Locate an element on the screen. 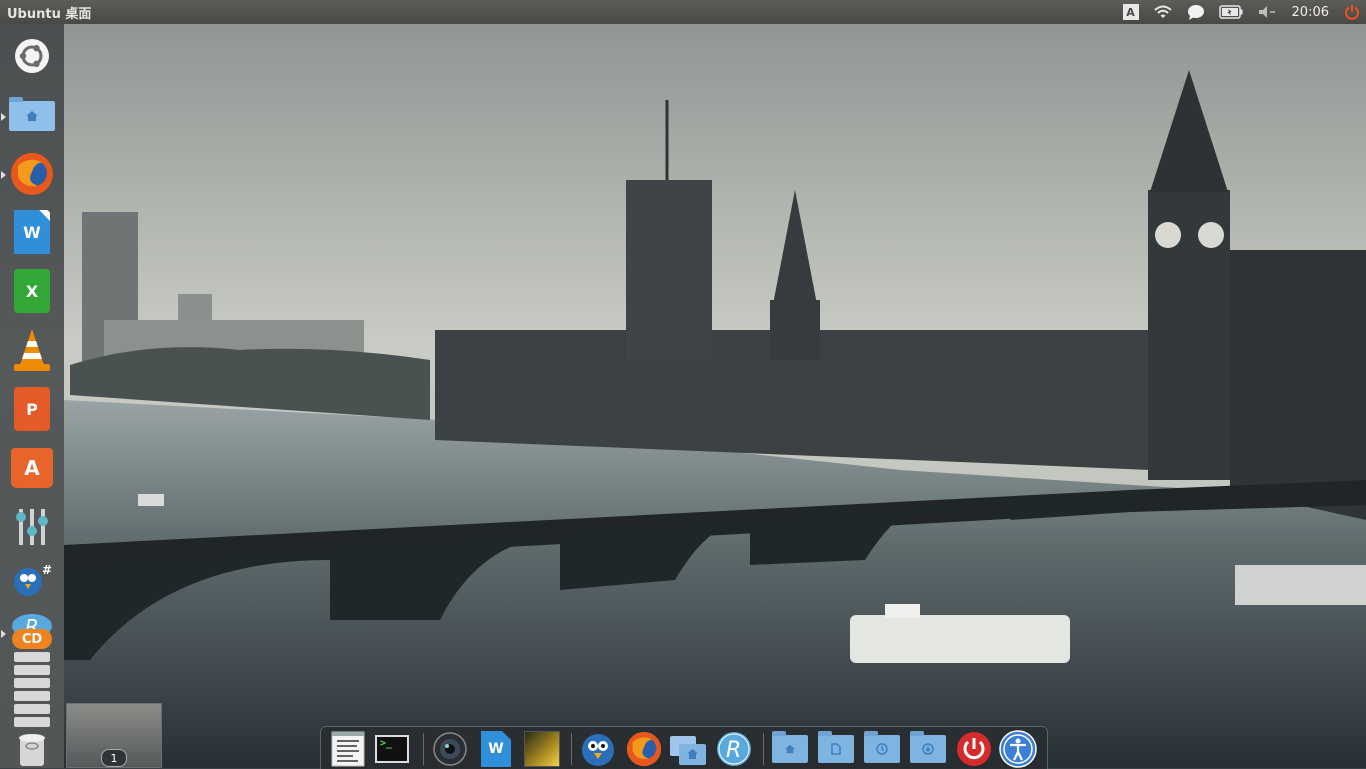 The height and width of the screenshot is (769, 1366). ubuntu-dash-button is located at coordinates (32, 56).